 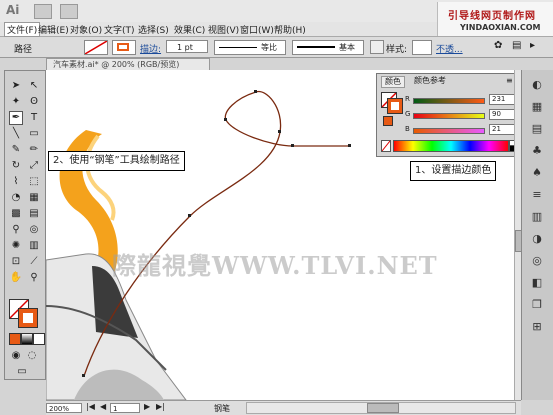 I want to click on panel-dock: ◐ ▦ ▤ ♣ ♠ ≡ ▥ ◑ ◎ ◧ ❐ ⊞, so click(x=537, y=235).